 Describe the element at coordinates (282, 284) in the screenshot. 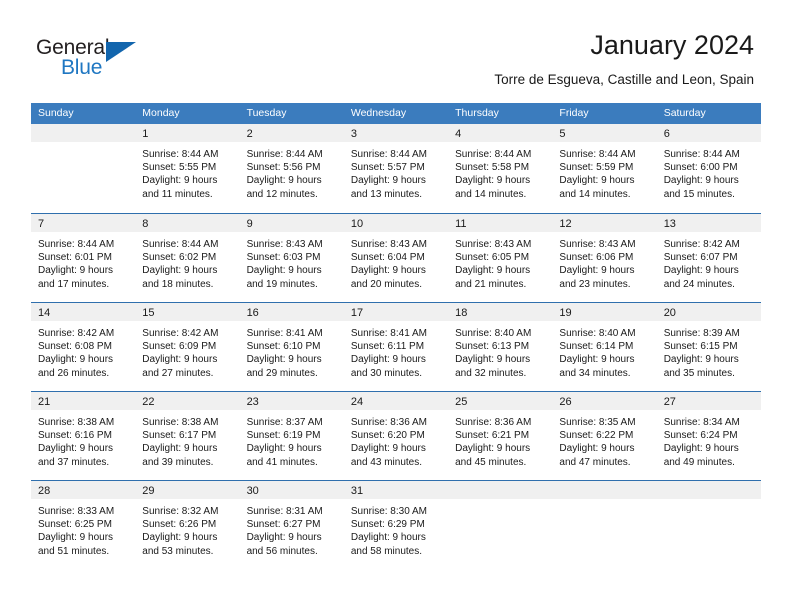

I see `daylight-text-line2: and 19 minutes.` at that location.